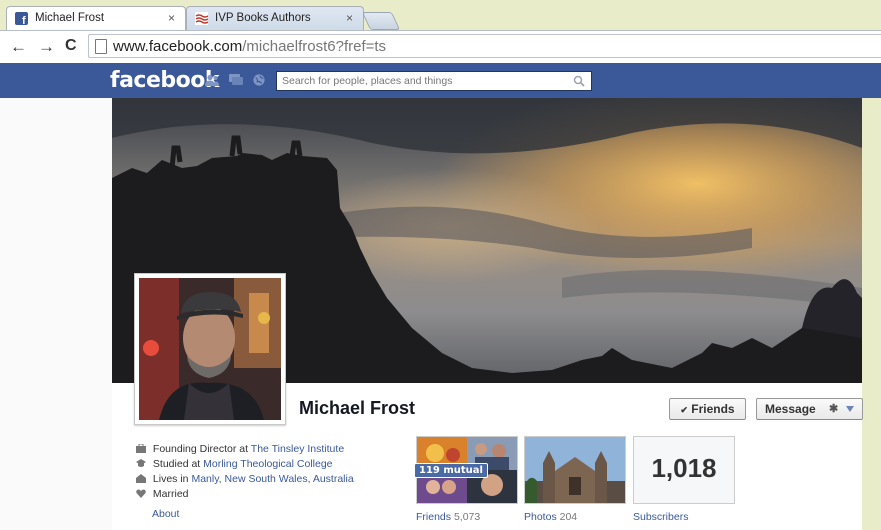  I want to click on message-button: Message ✱, so click(809, 409).